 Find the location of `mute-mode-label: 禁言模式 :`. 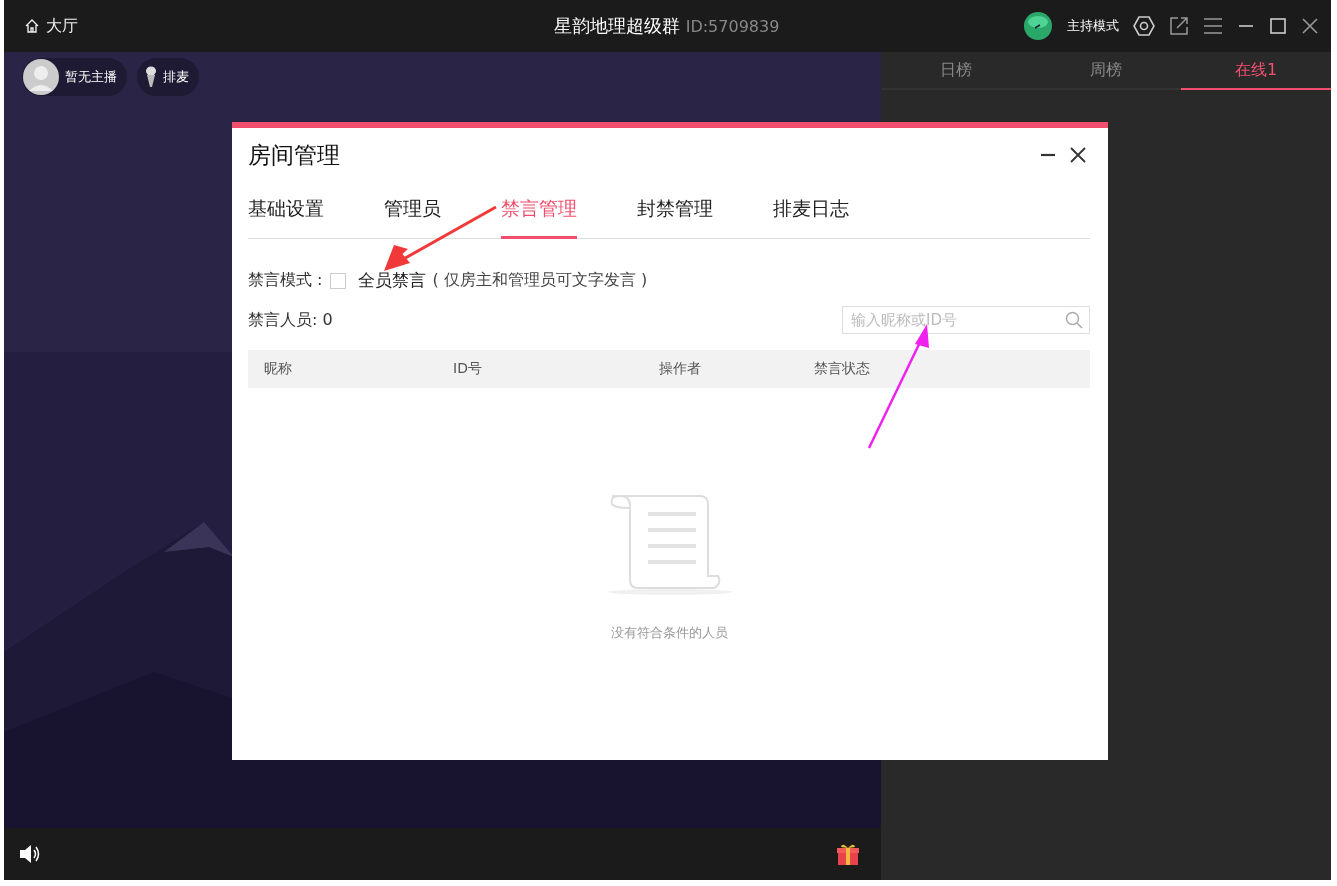

mute-mode-label: 禁言模式 : is located at coordinates (285, 280).